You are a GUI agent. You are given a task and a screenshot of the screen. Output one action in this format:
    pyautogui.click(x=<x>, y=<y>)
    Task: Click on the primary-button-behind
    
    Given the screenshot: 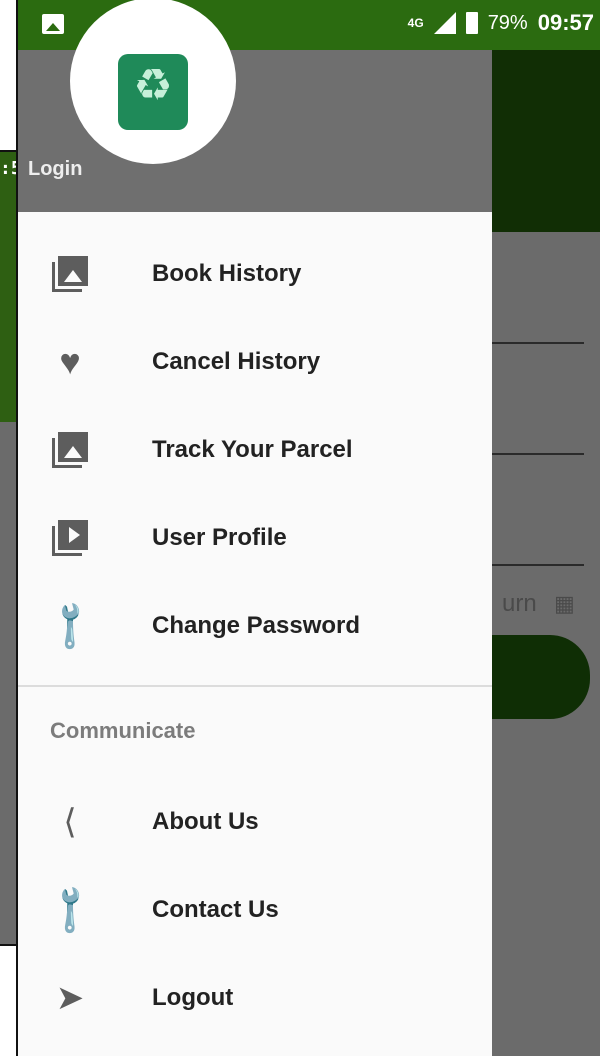 What is the action you would take?
    pyautogui.click(x=541, y=677)
    